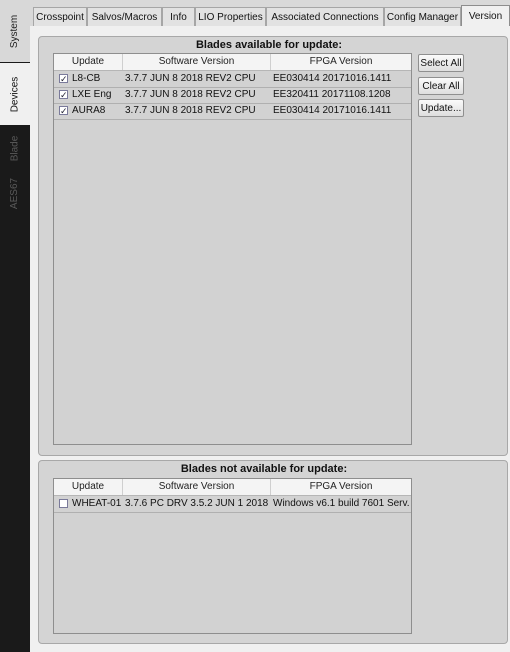 The image size is (510, 652). What do you see at coordinates (86, 78) in the screenshot?
I see `blade-name: L8-CB` at bounding box center [86, 78].